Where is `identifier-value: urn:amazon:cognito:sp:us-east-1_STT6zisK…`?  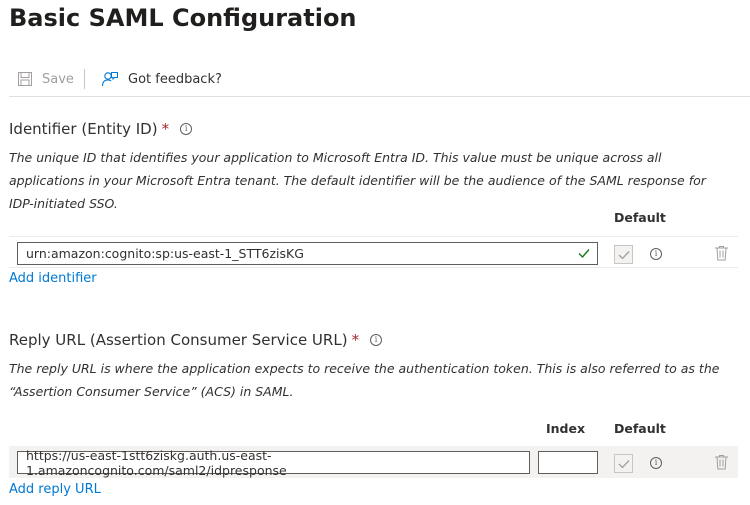 identifier-value: urn:amazon:cognito:sp:us-east-1_STT6zisK… is located at coordinates (165, 253).